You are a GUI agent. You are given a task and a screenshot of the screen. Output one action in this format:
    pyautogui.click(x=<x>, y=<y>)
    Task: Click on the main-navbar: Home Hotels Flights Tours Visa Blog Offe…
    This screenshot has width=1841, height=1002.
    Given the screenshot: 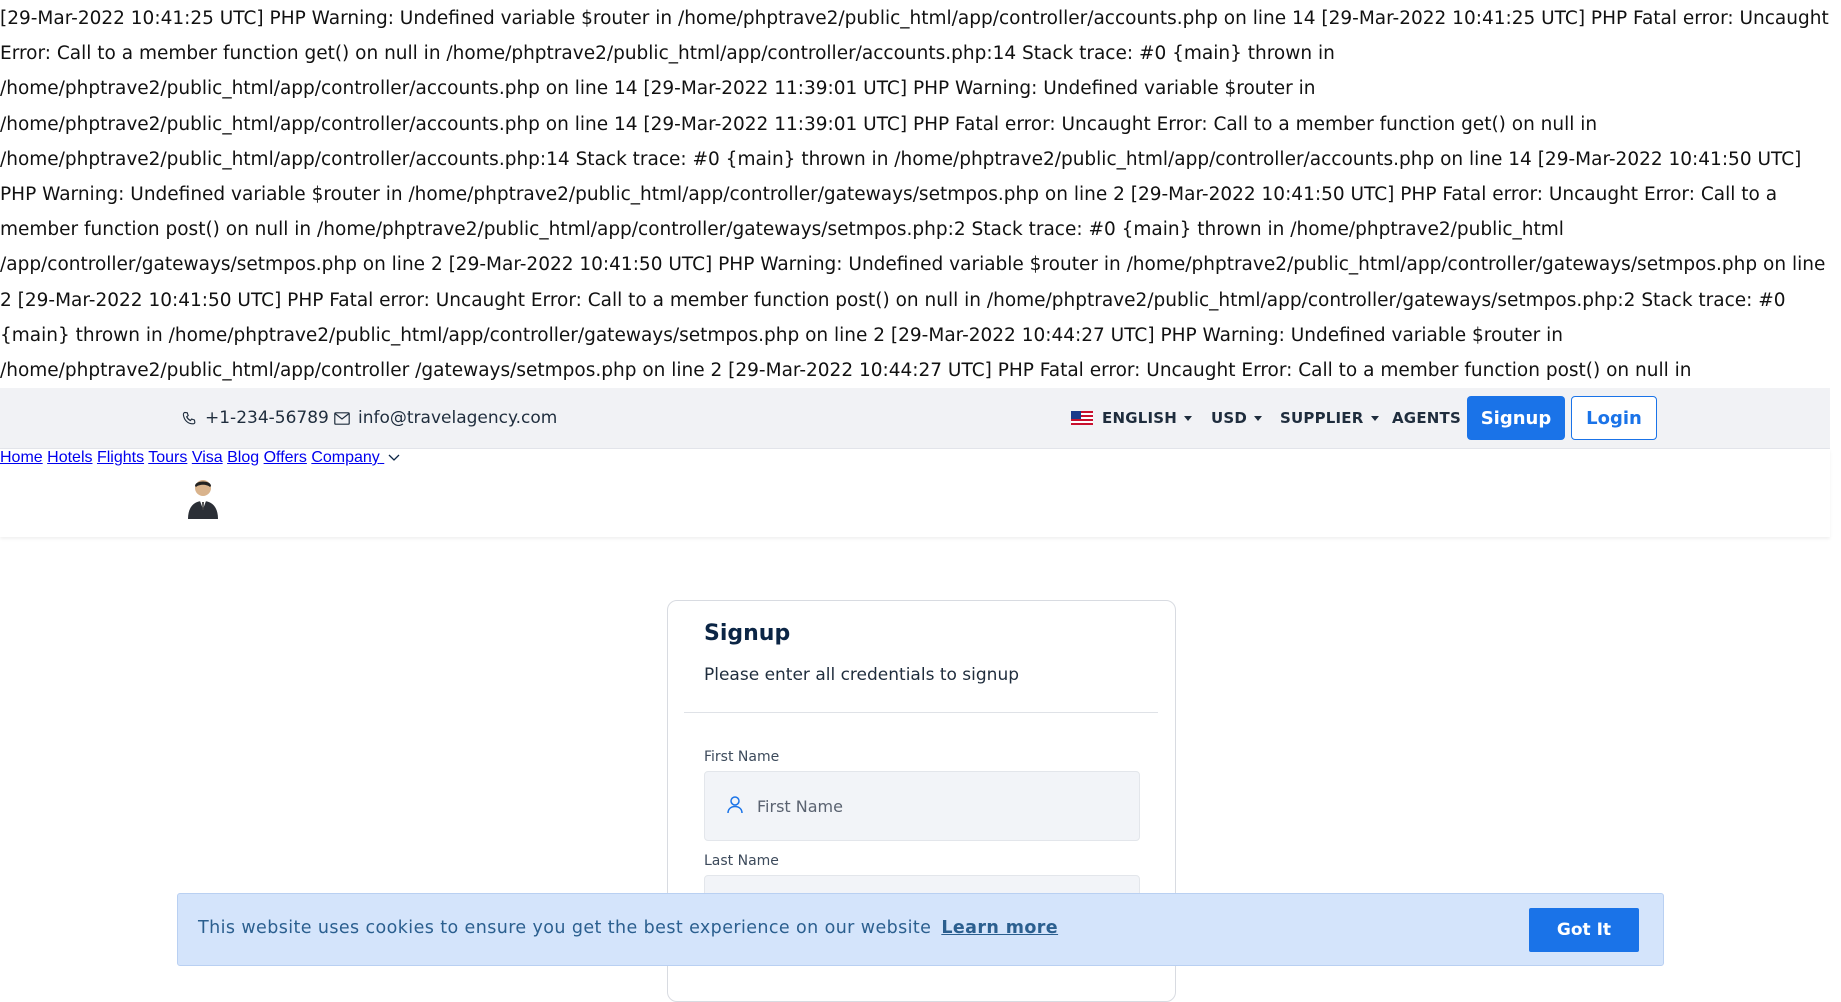 What is the action you would take?
    pyautogui.click(x=915, y=493)
    